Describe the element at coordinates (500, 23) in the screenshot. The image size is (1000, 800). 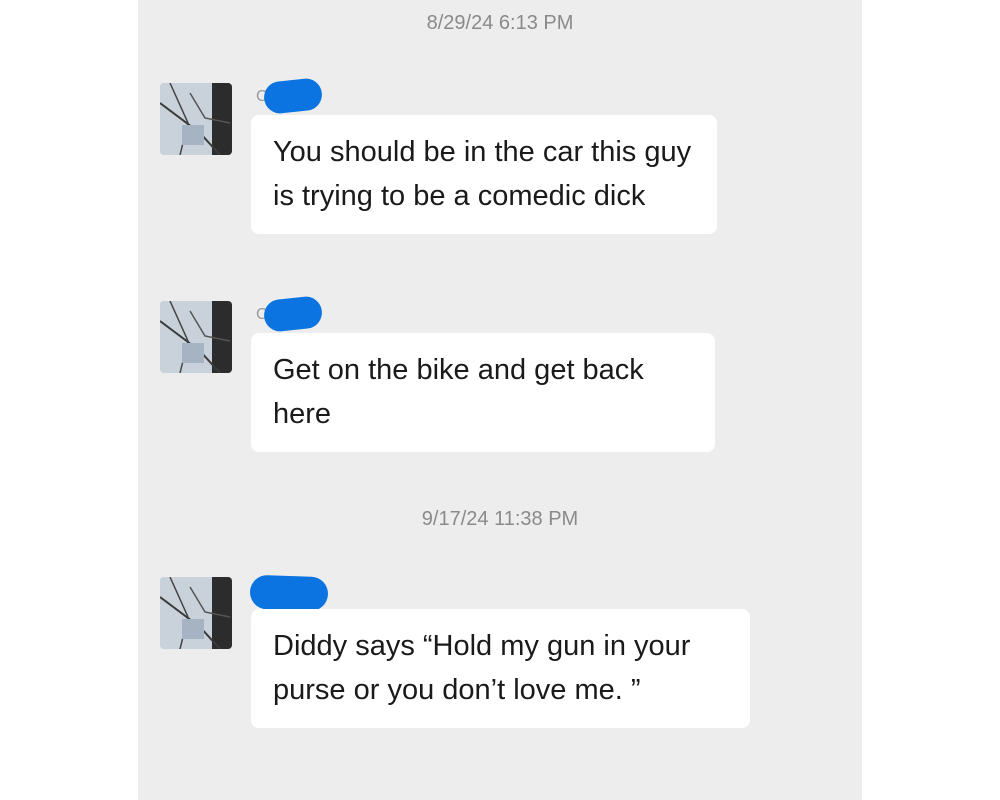
I see `timestamp: 8/29/24 6:13 PM` at that location.